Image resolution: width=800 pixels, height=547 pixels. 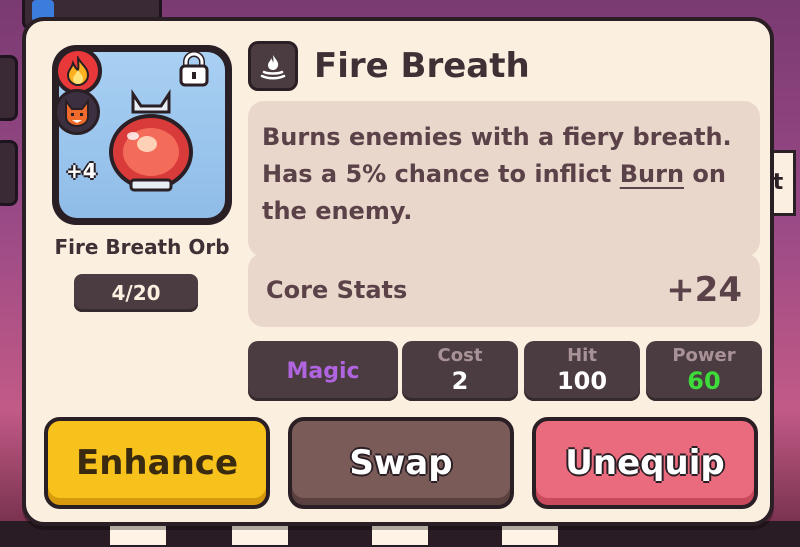 I want to click on power-stat: Power 60, so click(x=704, y=371).